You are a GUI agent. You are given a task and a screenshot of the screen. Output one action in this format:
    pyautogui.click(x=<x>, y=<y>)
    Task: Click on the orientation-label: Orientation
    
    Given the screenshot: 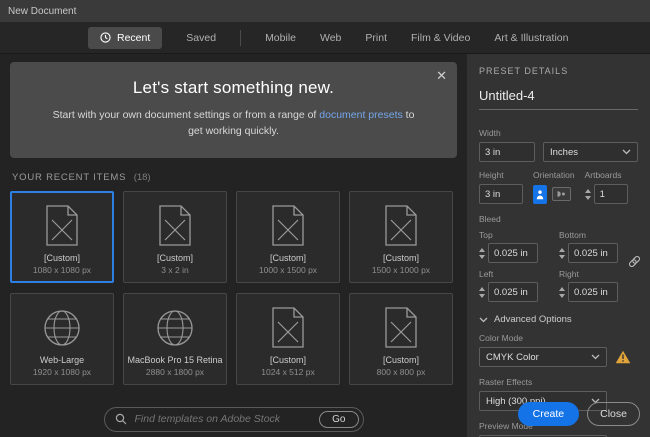 What is the action you would take?
    pyautogui.click(x=554, y=175)
    